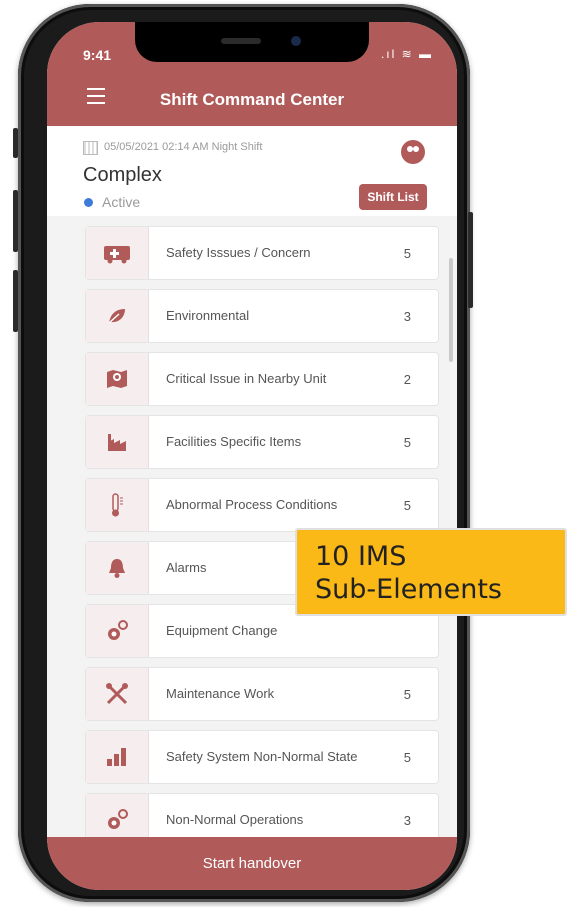  What do you see at coordinates (90, 148) in the screenshot?
I see `calendar-icon` at bounding box center [90, 148].